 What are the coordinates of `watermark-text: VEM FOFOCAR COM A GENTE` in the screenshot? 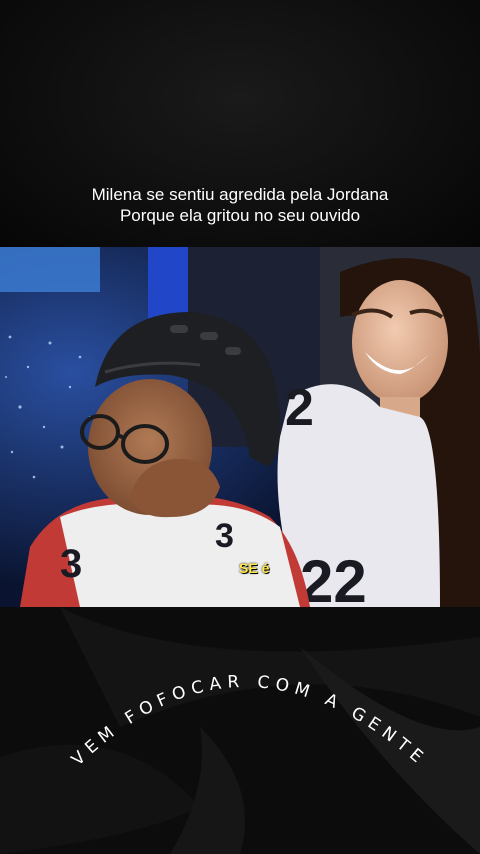 It's located at (249, 721).